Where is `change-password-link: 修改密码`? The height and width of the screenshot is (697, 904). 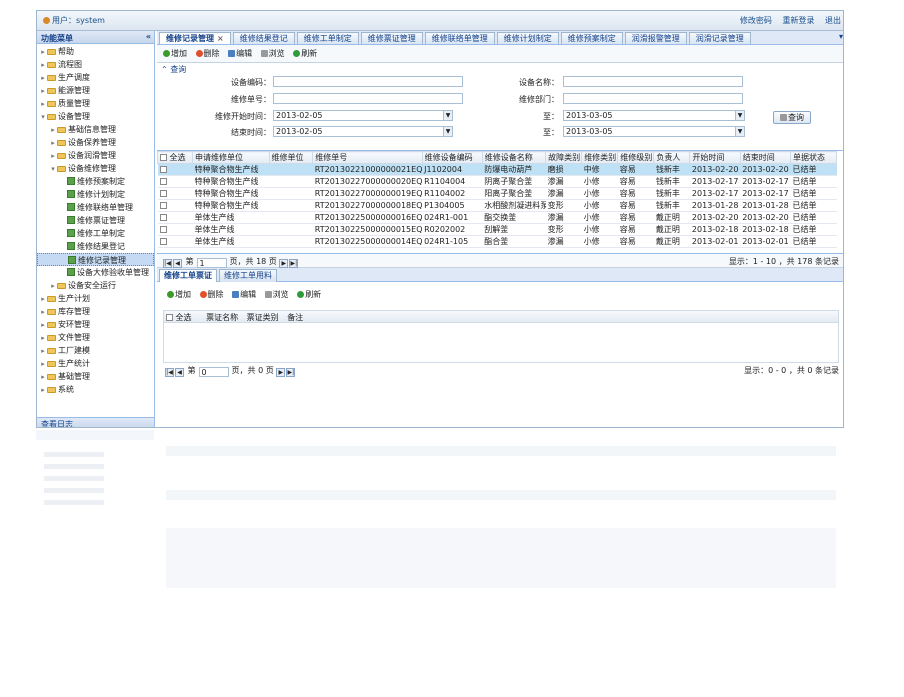
change-password-link: 修改密码 is located at coordinates (756, 20).